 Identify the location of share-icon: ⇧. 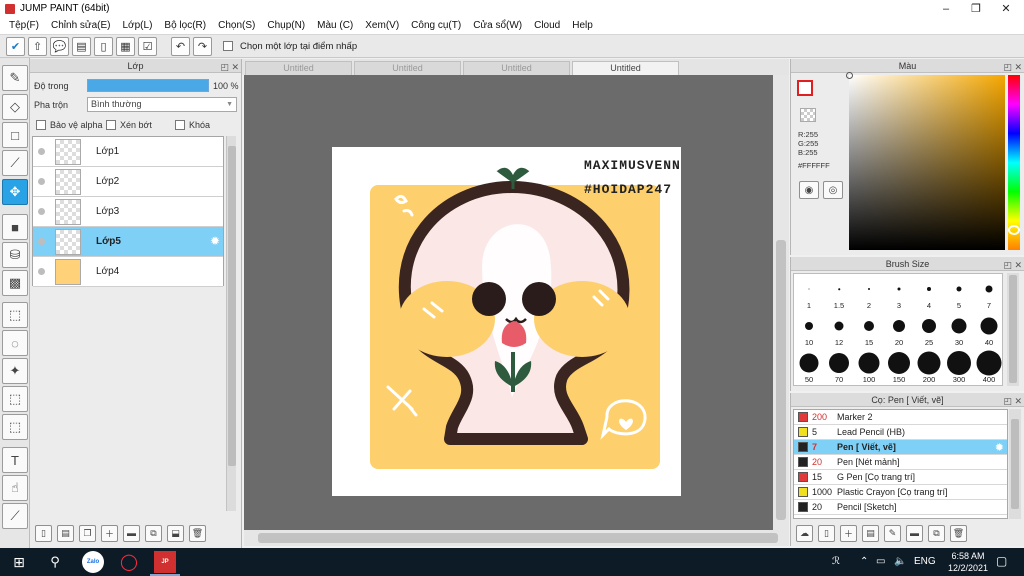
(37, 46).